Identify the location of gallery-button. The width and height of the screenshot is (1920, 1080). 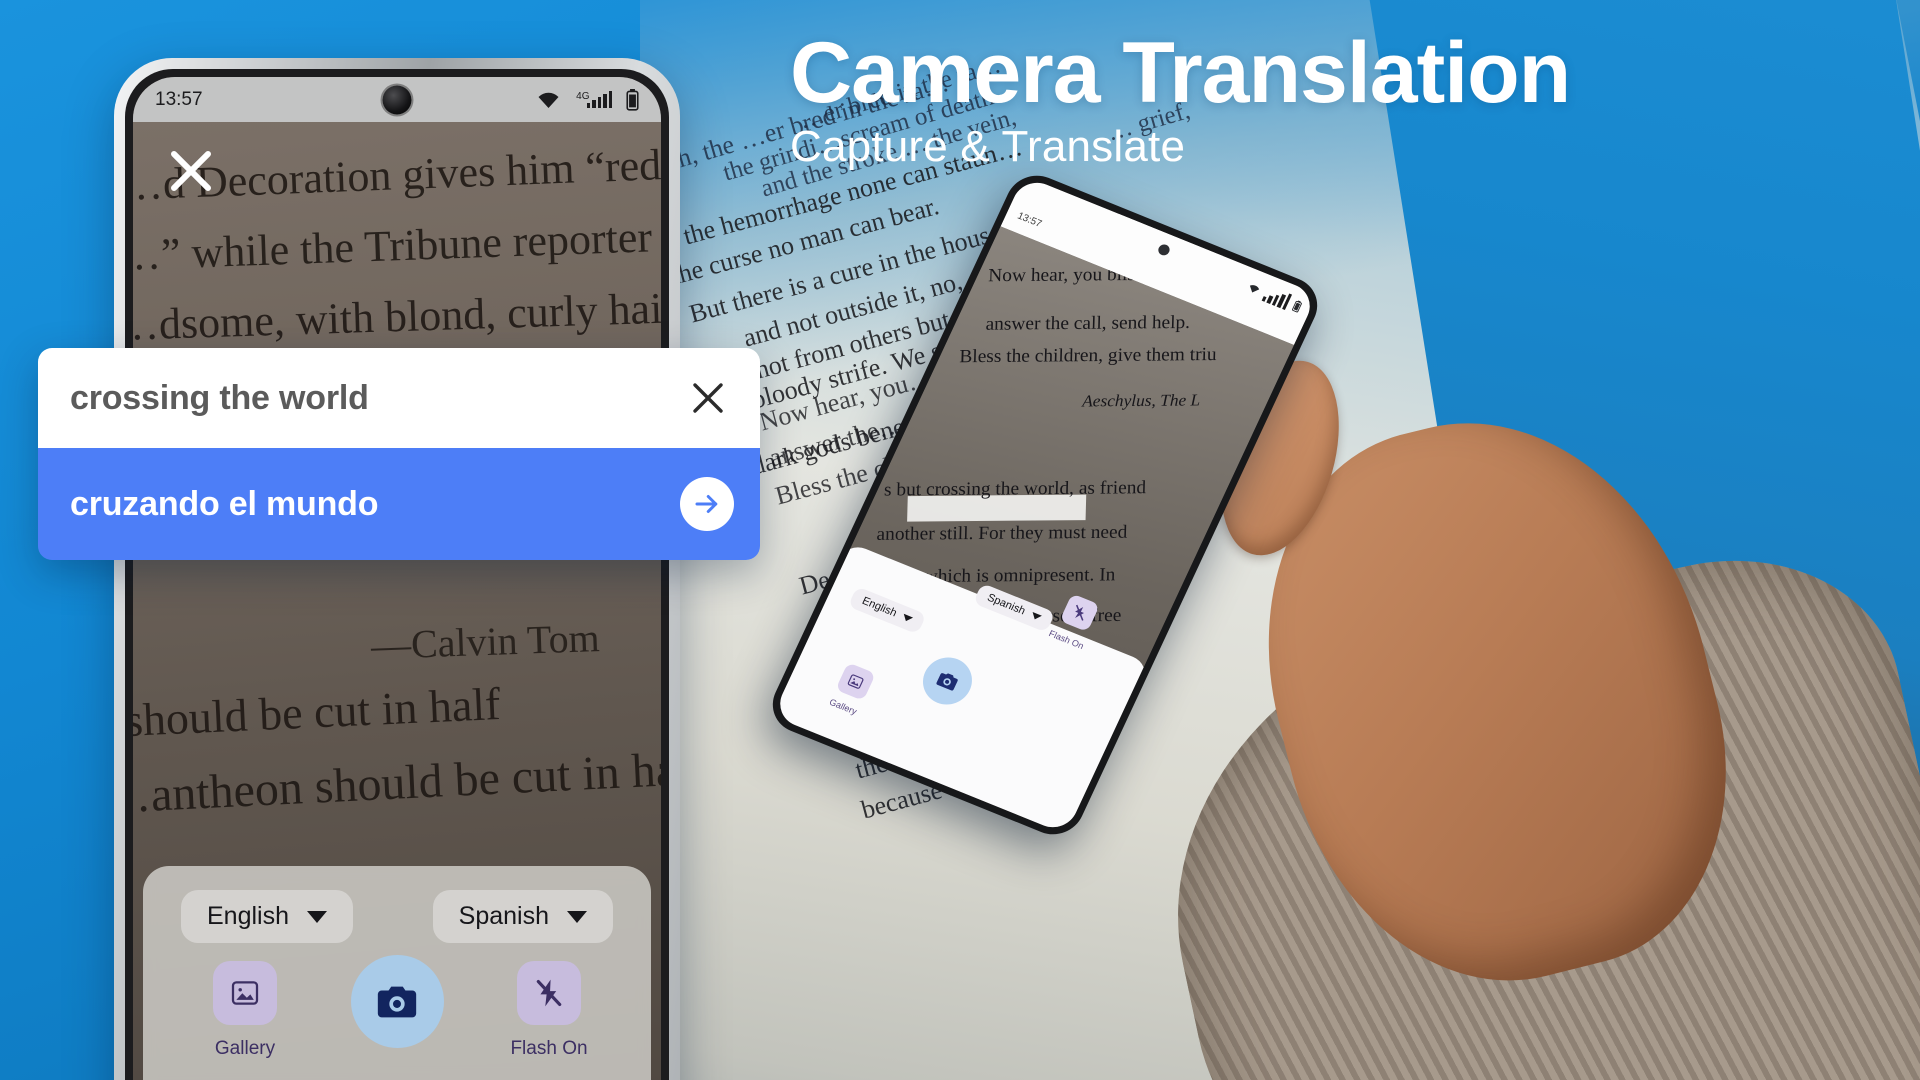
(855, 681).